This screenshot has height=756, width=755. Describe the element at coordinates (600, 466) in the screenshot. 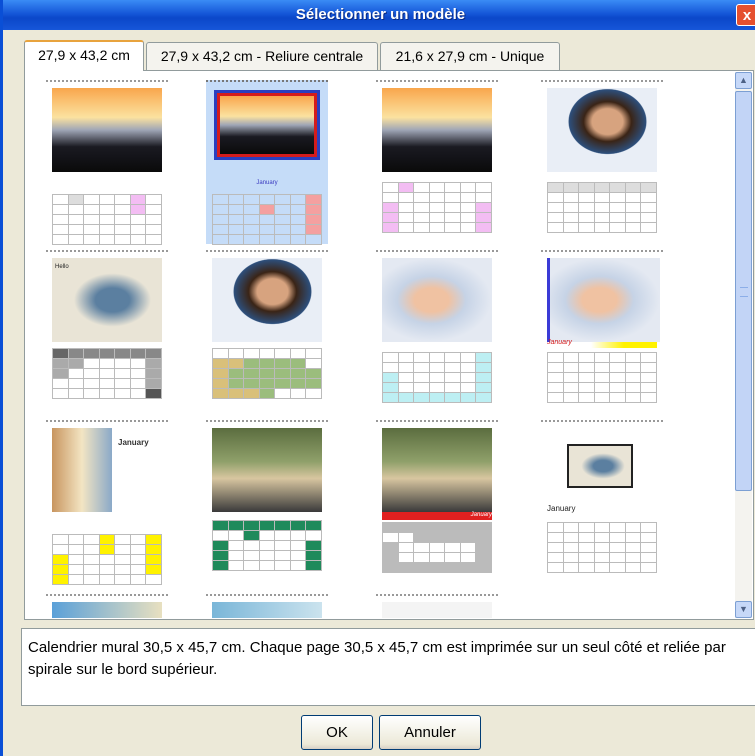

I see `cowboy-photo-icon` at that location.